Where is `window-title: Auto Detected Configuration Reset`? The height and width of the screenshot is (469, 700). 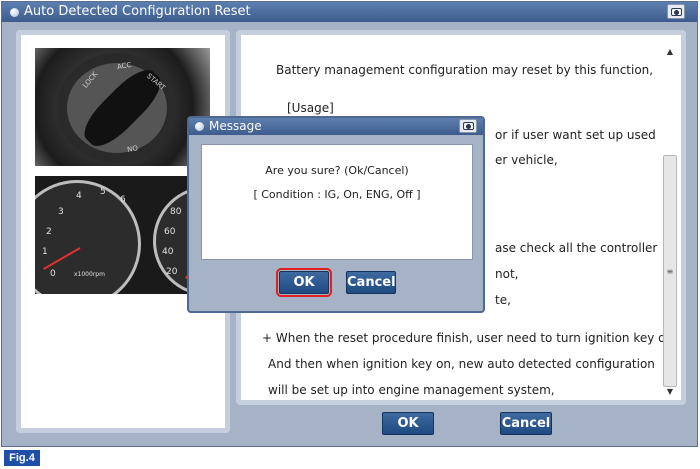 window-title: Auto Detected Configuration Reset is located at coordinates (137, 11).